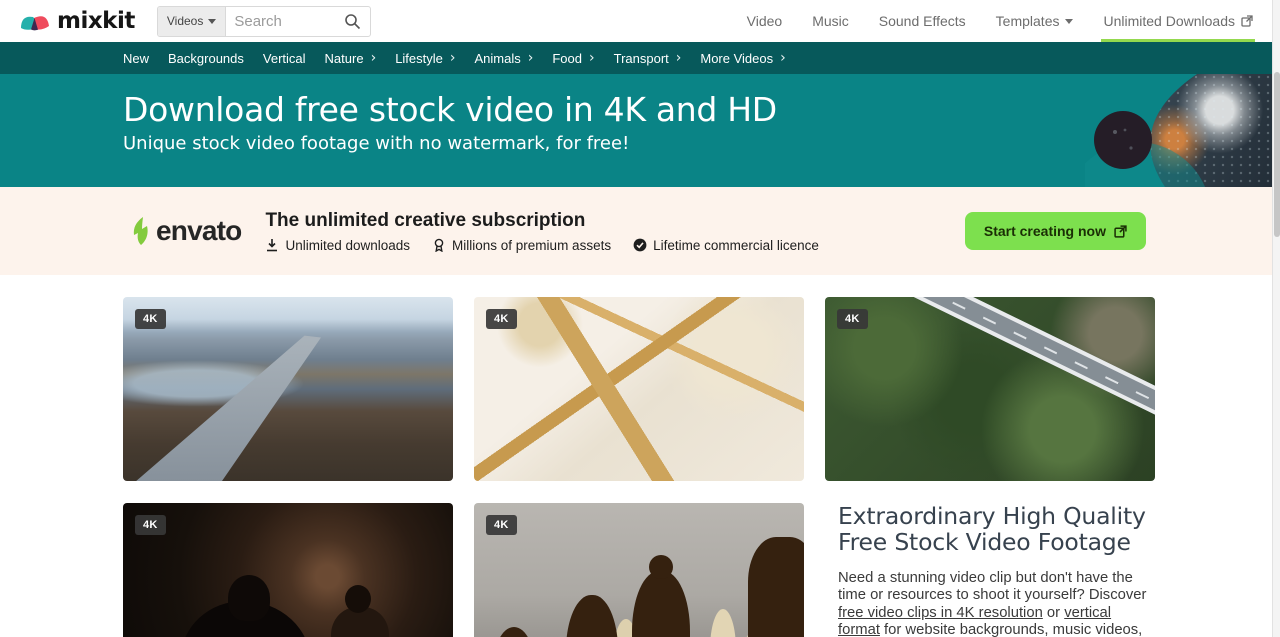  What do you see at coordinates (288, 389) in the screenshot?
I see `video-card-aerial-highway: 4K` at bounding box center [288, 389].